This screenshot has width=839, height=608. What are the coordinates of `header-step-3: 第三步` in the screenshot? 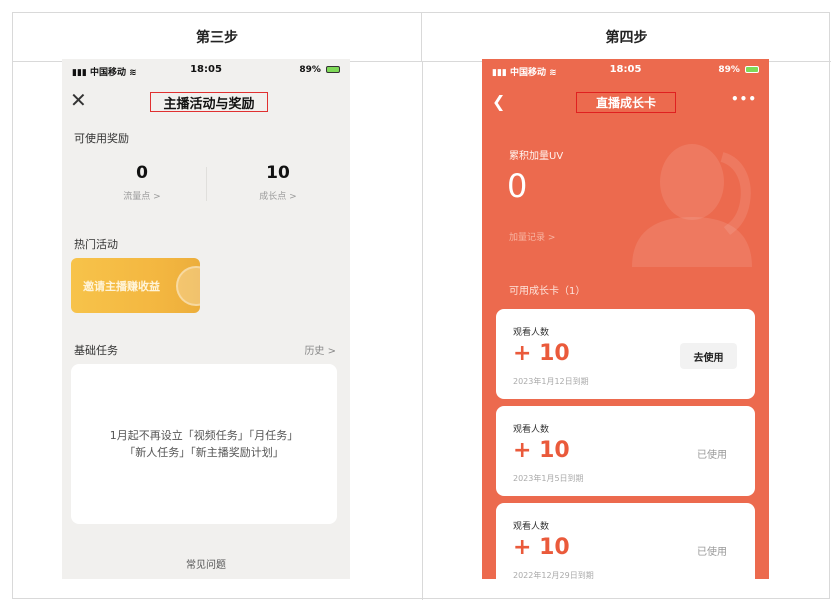 It's located at (217, 37).